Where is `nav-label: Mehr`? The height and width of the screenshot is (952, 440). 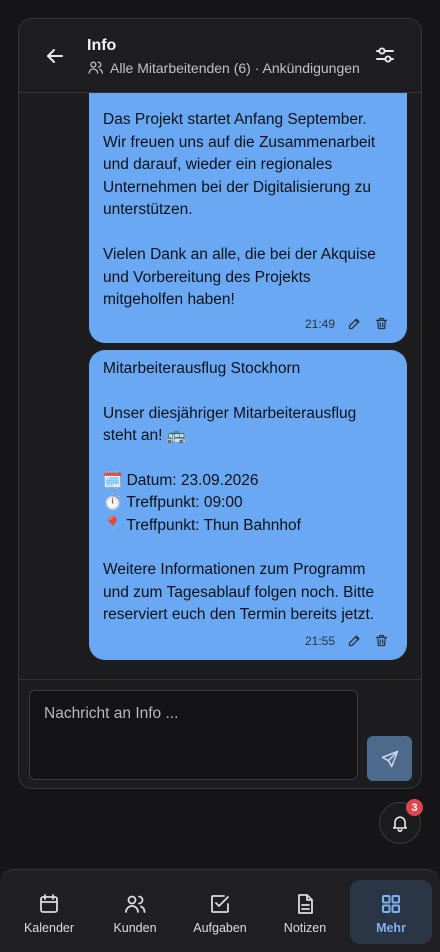
nav-label: Mehr is located at coordinates (391, 928).